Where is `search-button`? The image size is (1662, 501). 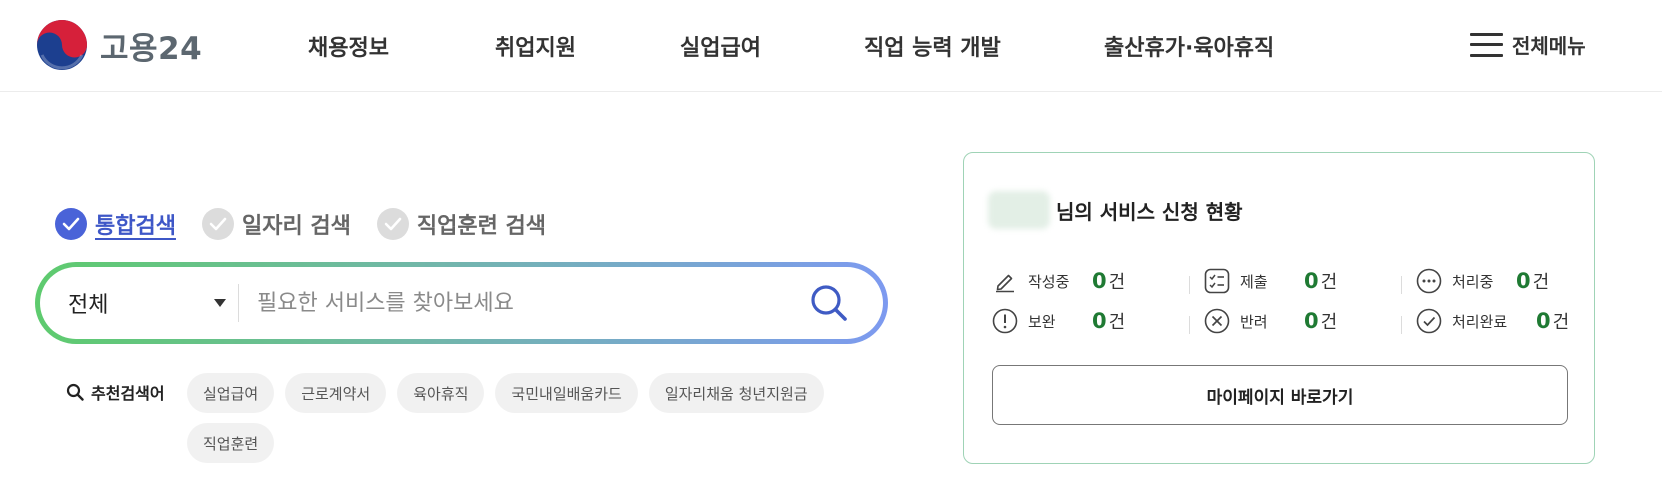
search-button is located at coordinates (829, 303).